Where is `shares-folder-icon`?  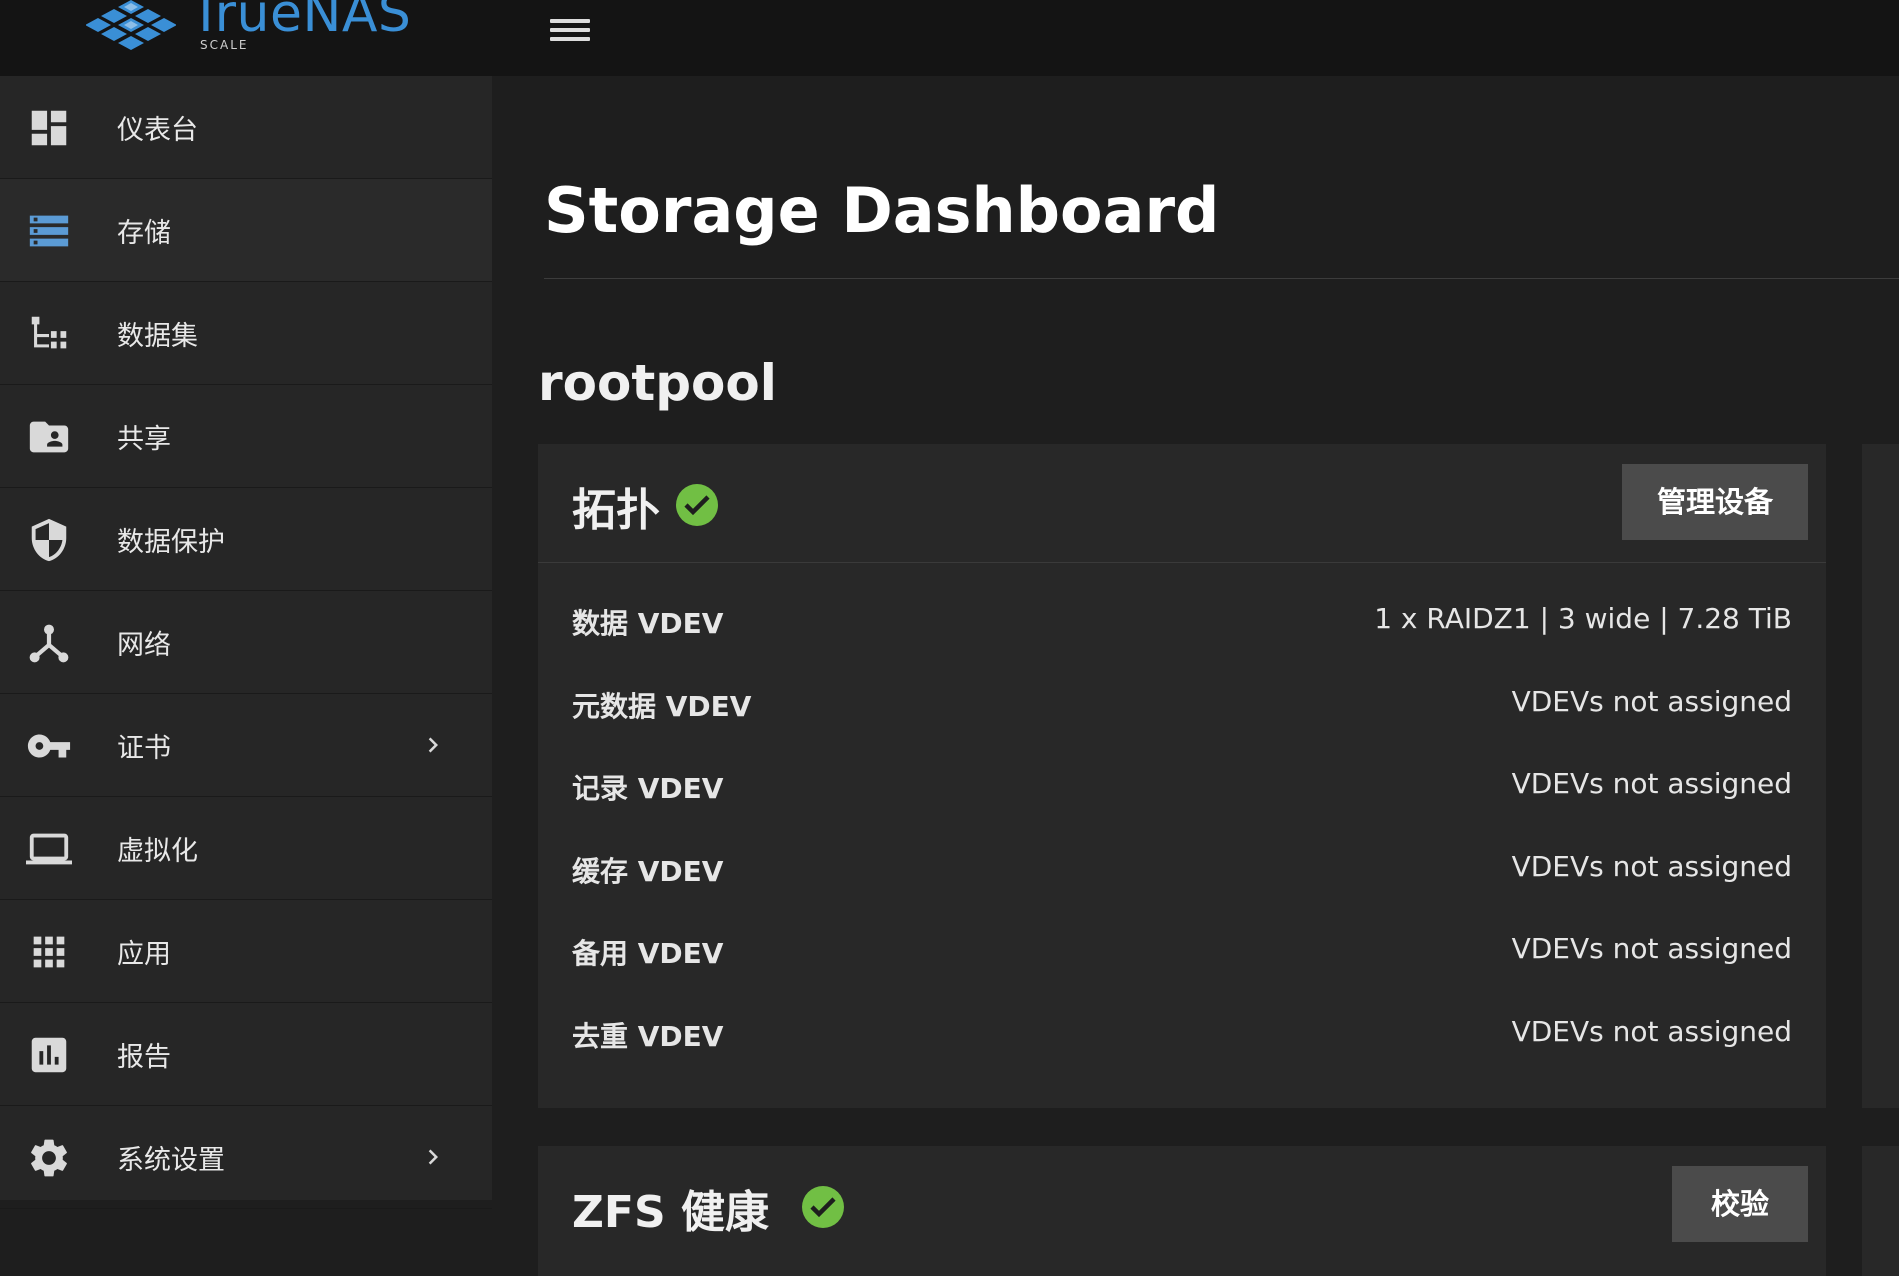
shares-folder-icon is located at coordinates (49, 437).